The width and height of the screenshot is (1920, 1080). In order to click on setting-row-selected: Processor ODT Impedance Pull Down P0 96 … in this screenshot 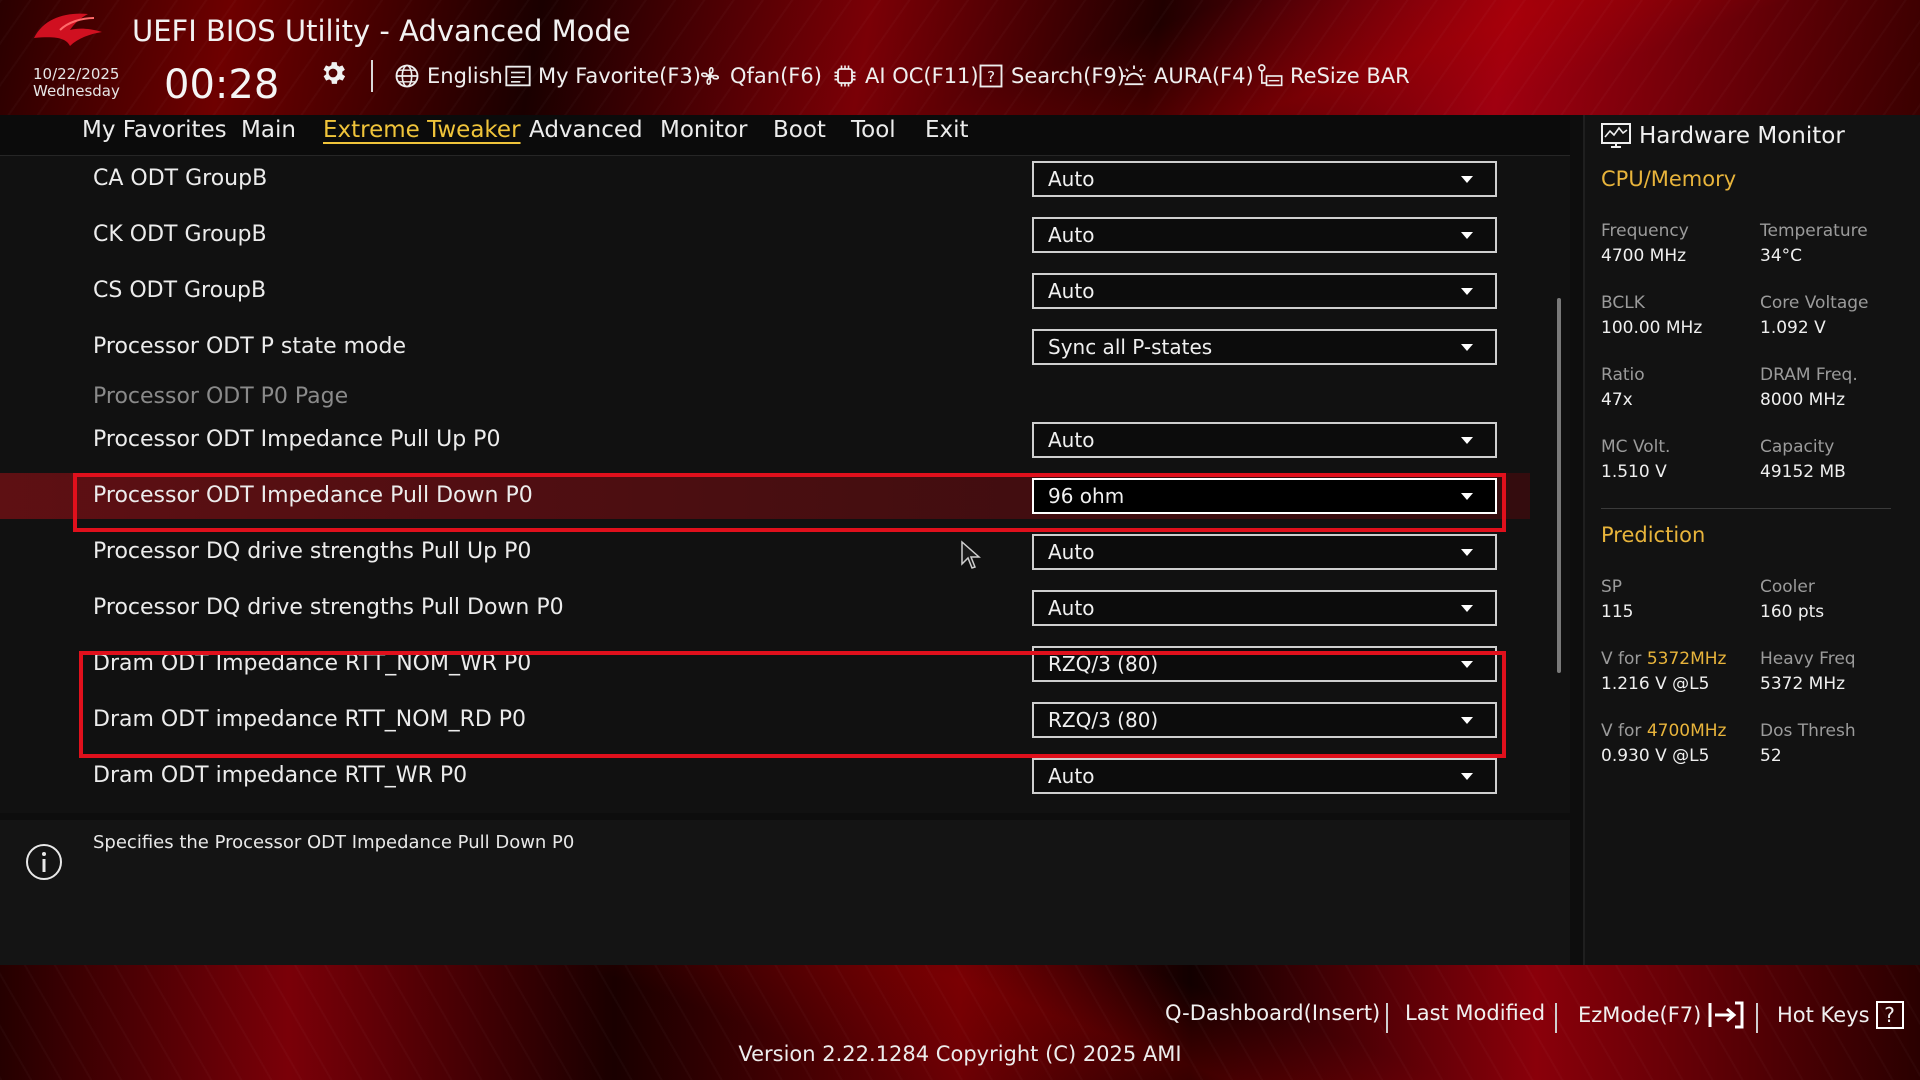, I will do `click(765, 496)`.